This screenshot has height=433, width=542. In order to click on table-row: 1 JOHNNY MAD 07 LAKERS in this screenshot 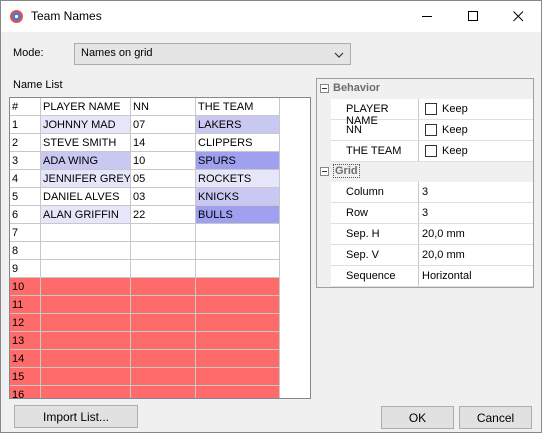, I will do `click(145, 125)`.